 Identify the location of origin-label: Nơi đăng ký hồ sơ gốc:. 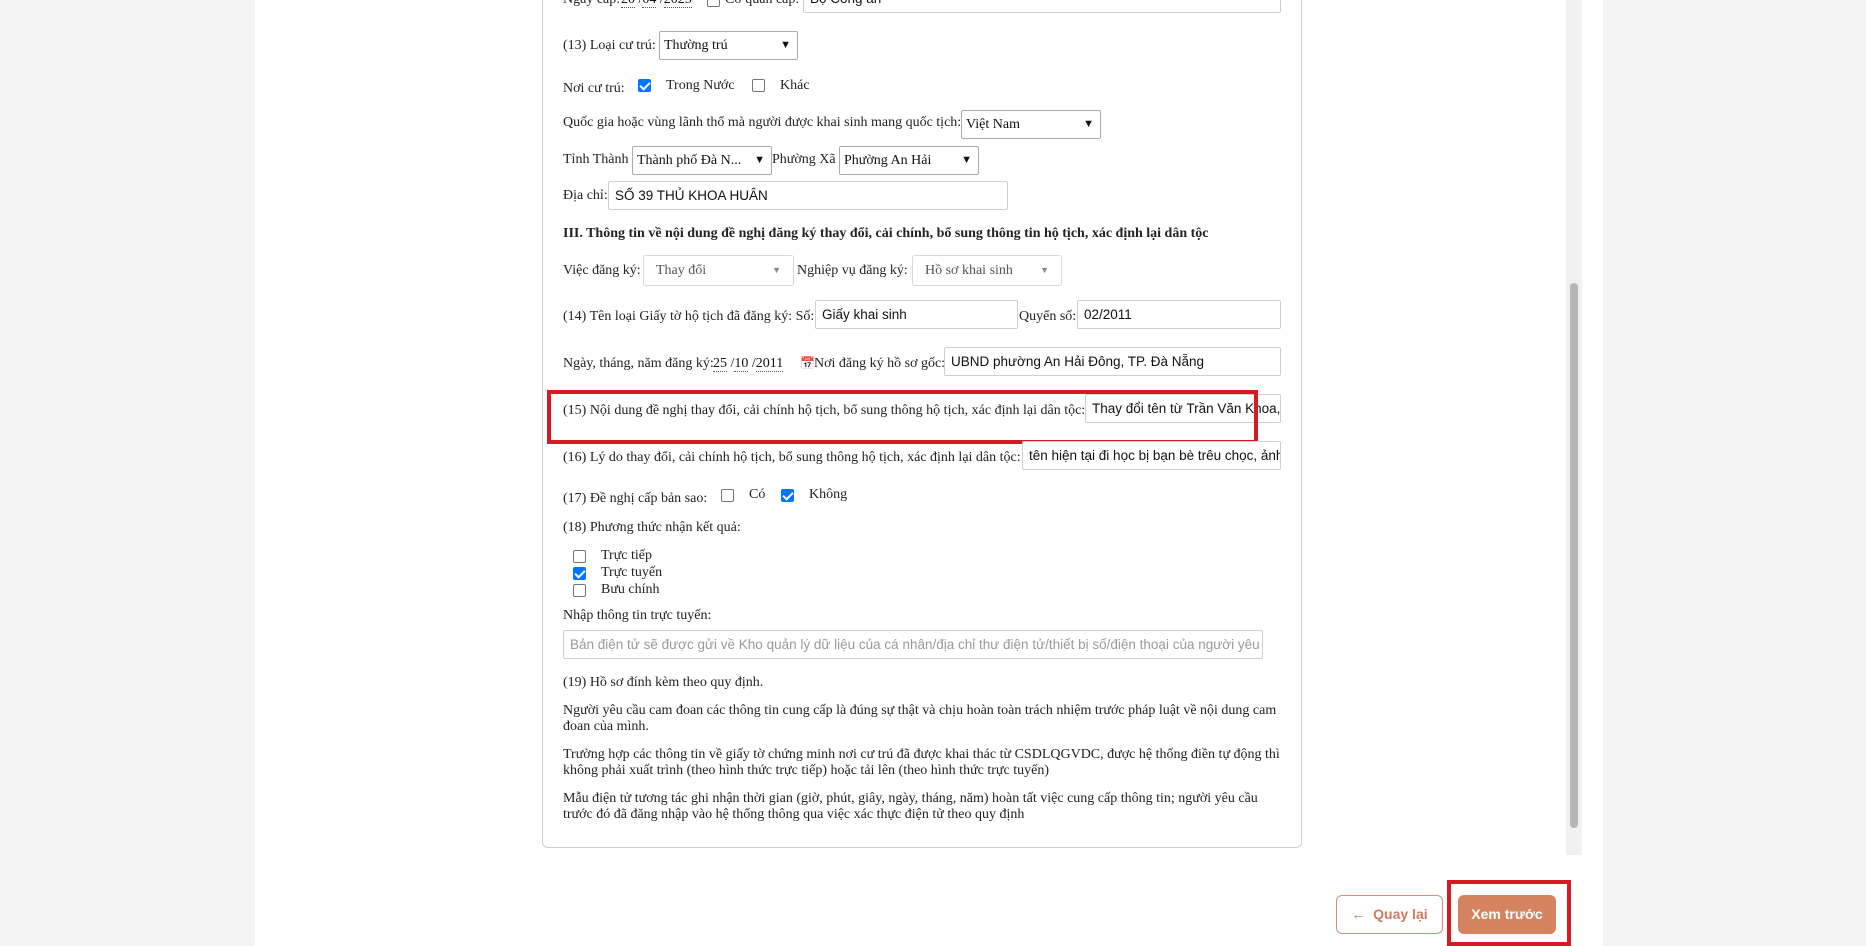
(880, 363).